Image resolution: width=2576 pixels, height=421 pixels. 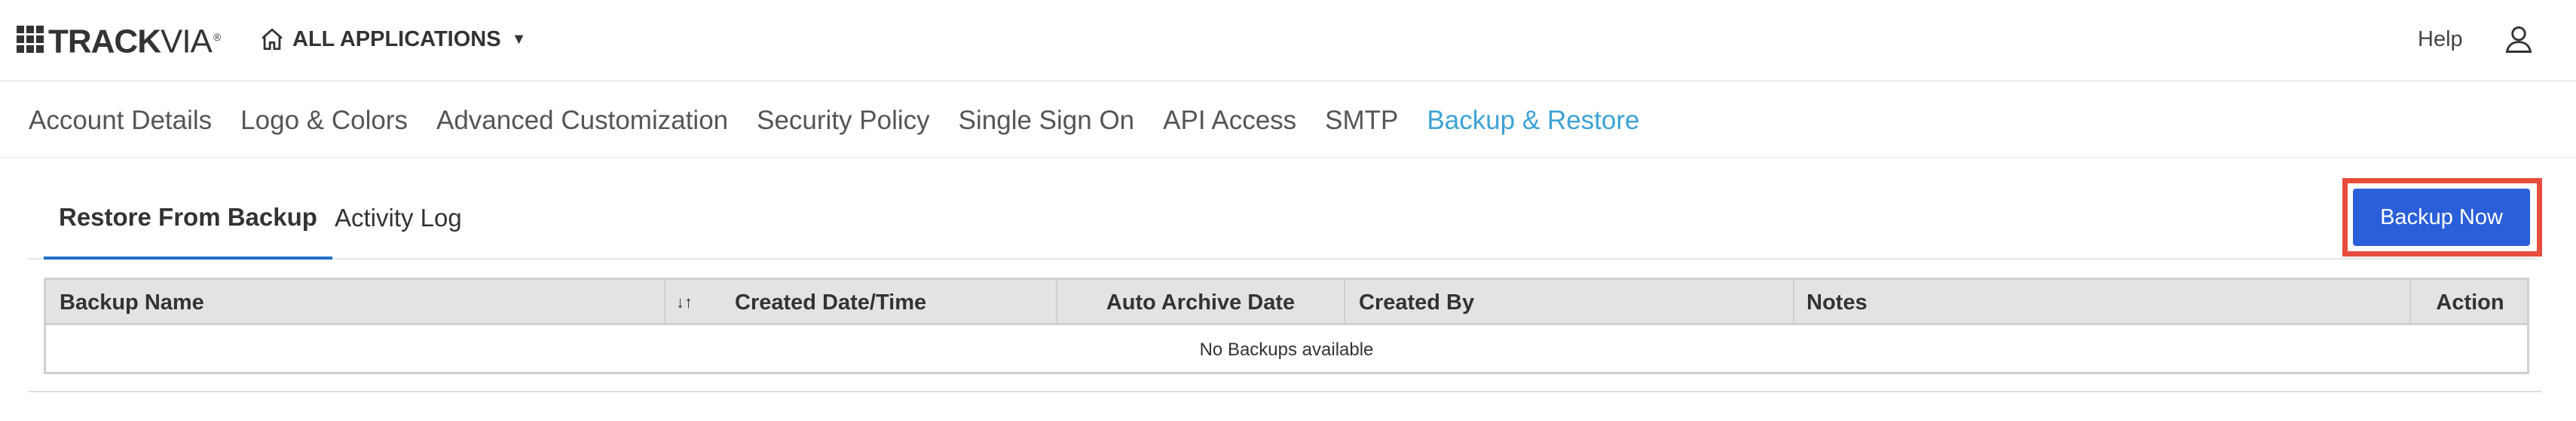 What do you see at coordinates (2102, 302) in the screenshot?
I see `column-header-notes: Notes` at bounding box center [2102, 302].